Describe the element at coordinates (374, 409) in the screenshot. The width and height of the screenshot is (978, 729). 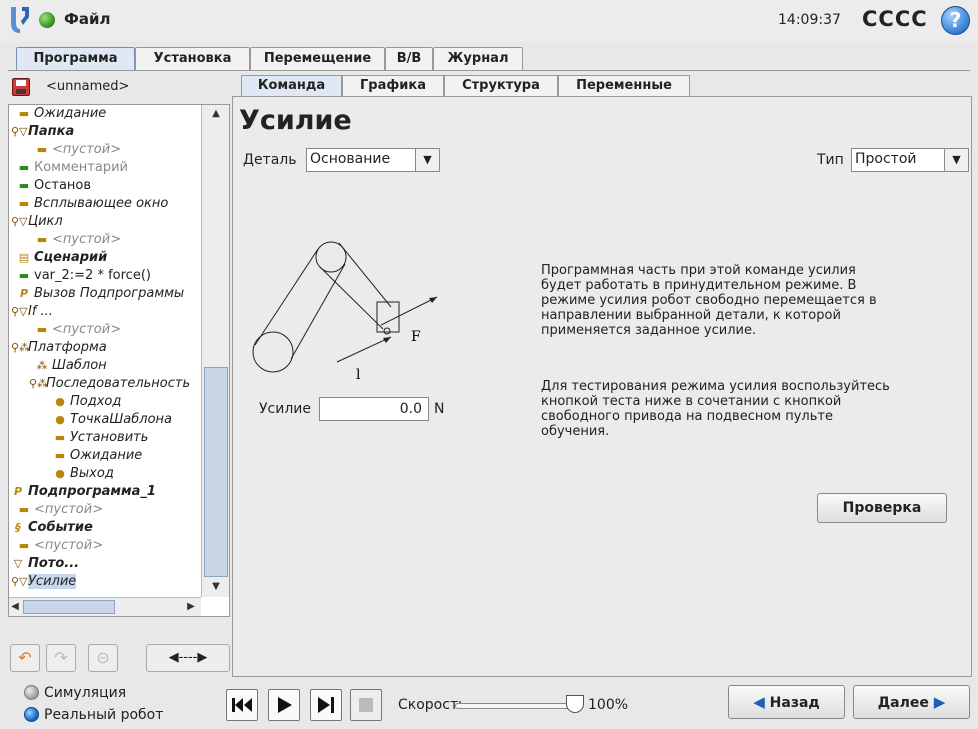
I see `force-input: 0.0` at that location.